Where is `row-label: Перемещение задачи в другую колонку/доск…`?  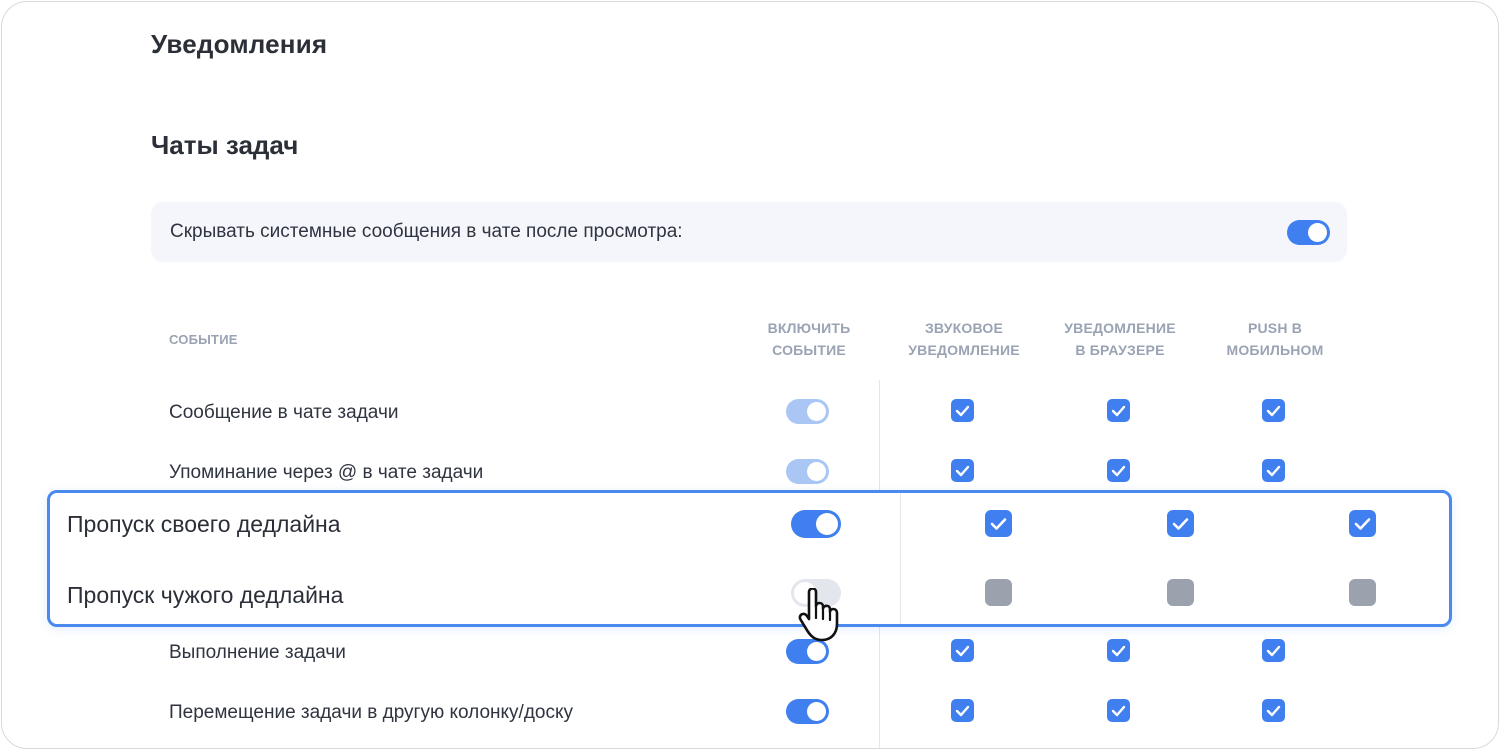 row-label: Перемещение задачи в другую колонку/доск… is located at coordinates (371, 712).